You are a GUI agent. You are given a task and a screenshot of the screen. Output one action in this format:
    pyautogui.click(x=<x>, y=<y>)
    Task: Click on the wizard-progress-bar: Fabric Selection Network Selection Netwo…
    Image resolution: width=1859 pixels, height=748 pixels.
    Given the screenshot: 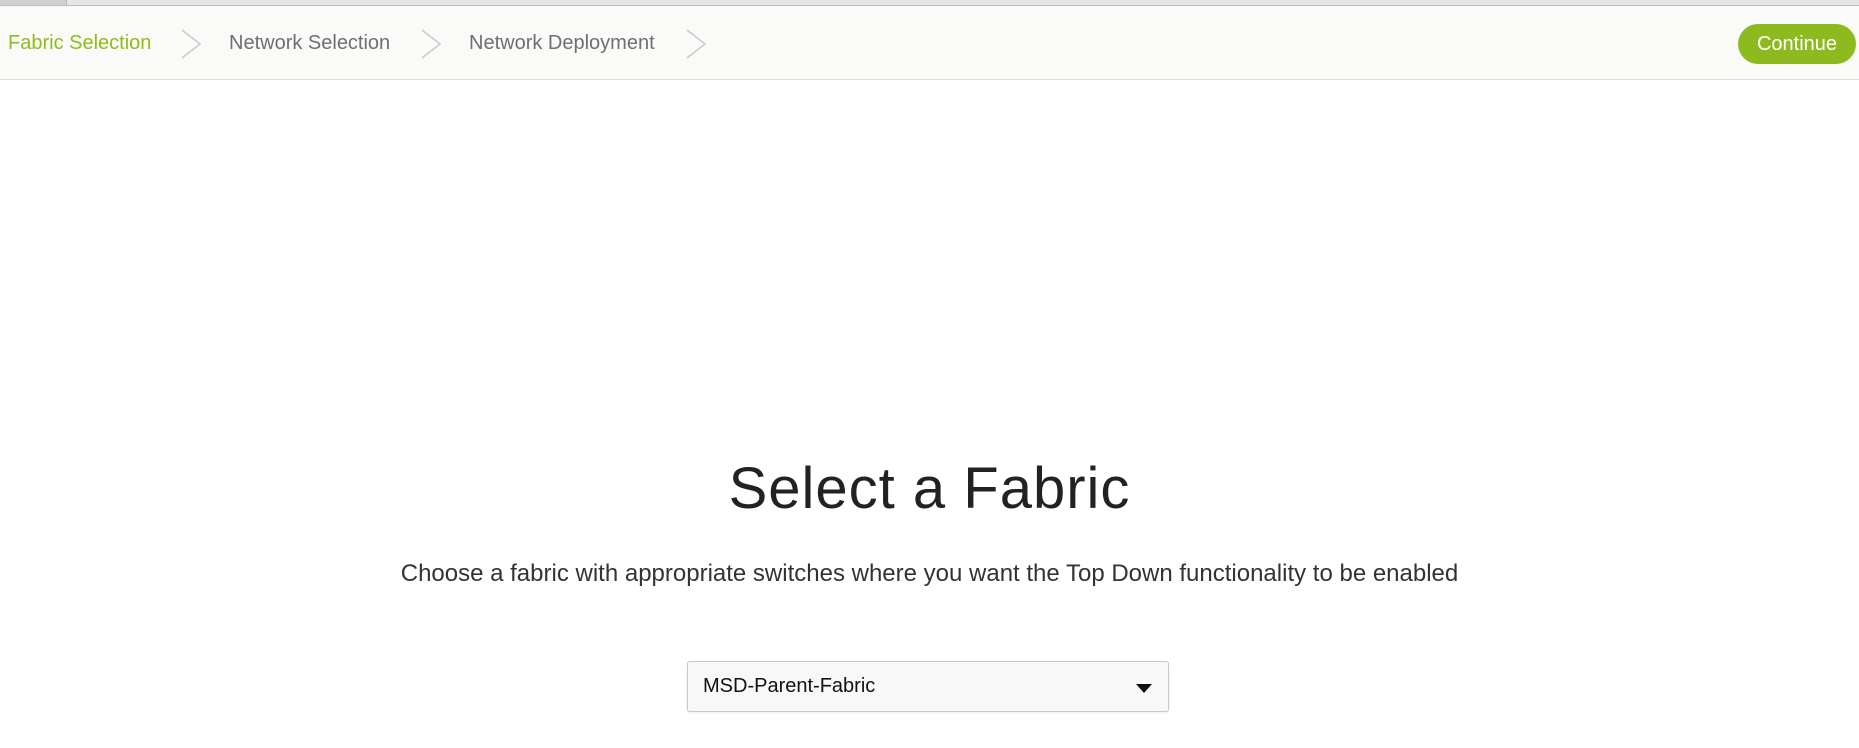 What is the action you would take?
    pyautogui.click(x=929, y=43)
    